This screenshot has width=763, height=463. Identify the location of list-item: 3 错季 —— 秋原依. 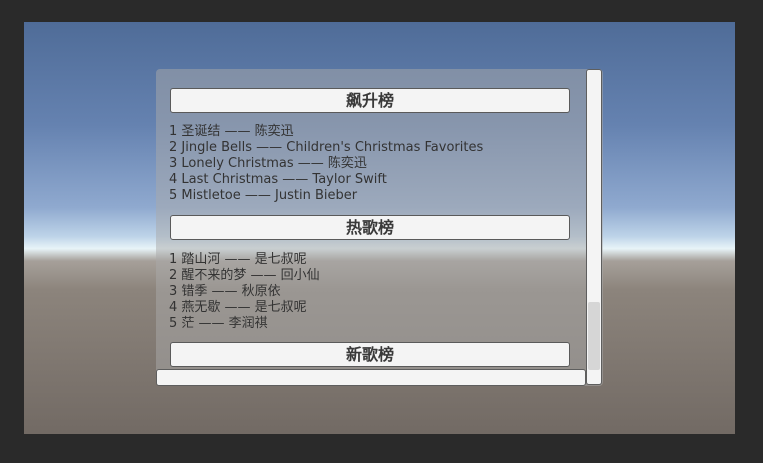
(244, 292).